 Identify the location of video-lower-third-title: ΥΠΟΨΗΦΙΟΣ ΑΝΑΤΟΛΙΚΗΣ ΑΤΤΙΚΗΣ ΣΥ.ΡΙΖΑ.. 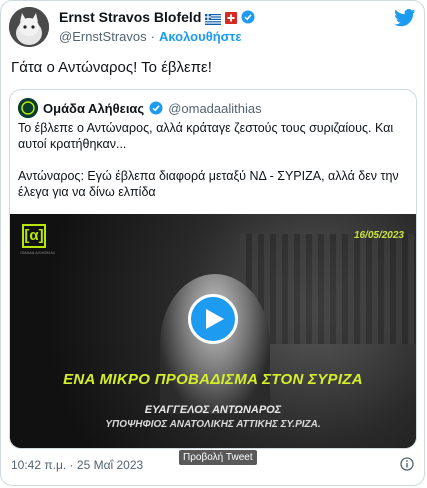
(213, 424).